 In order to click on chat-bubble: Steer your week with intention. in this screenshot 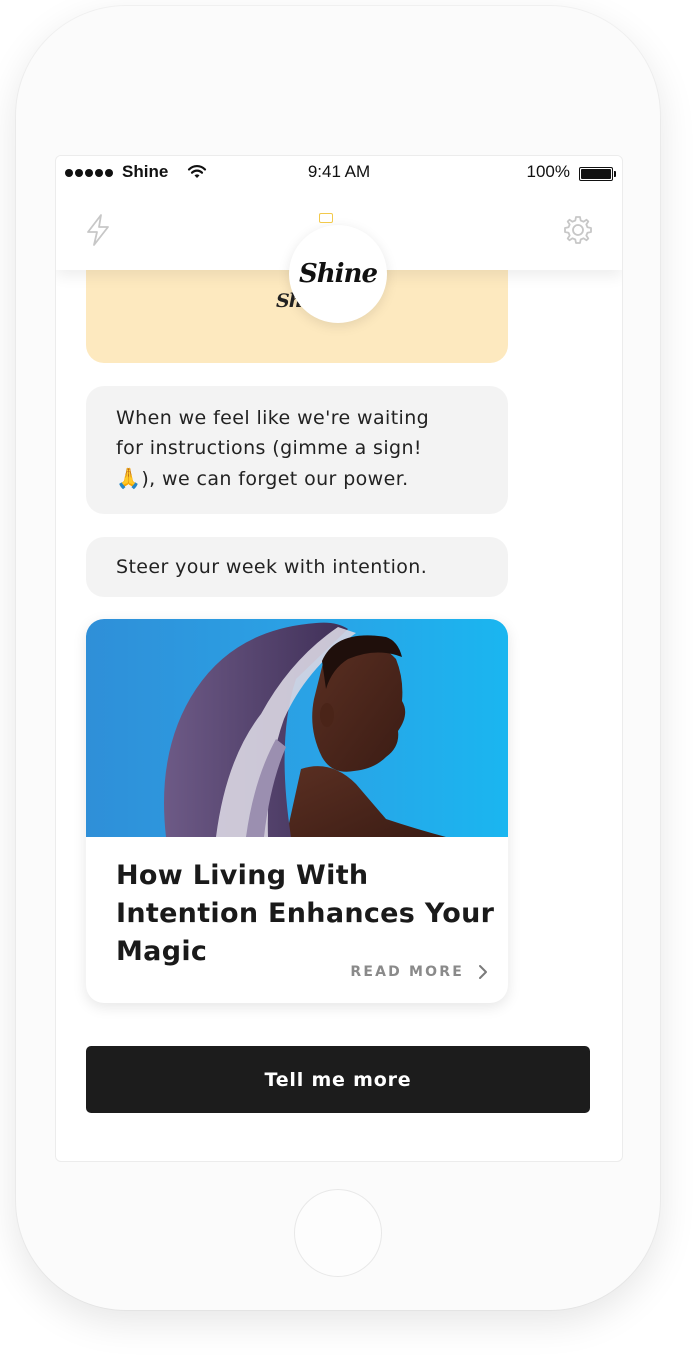, I will do `click(297, 567)`.